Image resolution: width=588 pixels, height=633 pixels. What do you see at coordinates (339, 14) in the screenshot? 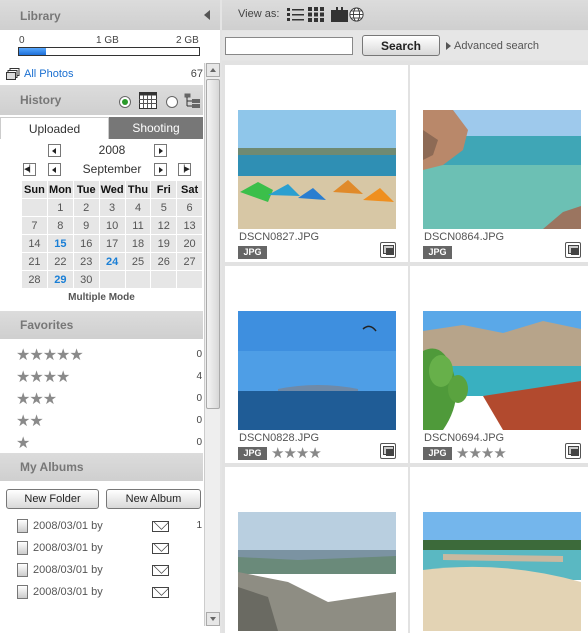
I see `slideshow-view-icon` at bounding box center [339, 14].